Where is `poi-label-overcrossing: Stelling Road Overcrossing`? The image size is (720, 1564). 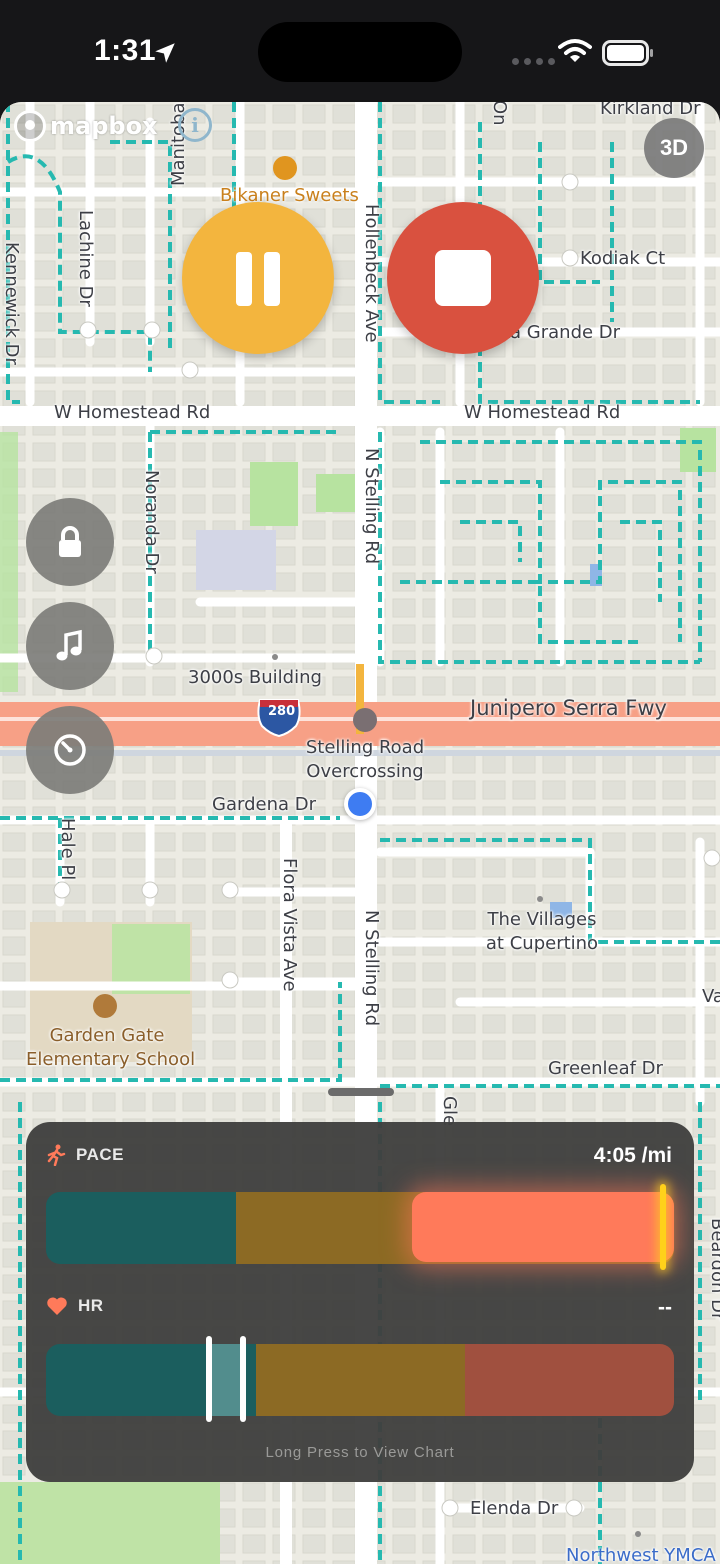 poi-label-overcrossing: Stelling Road Overcrossing is located at coordinates (365, 760).